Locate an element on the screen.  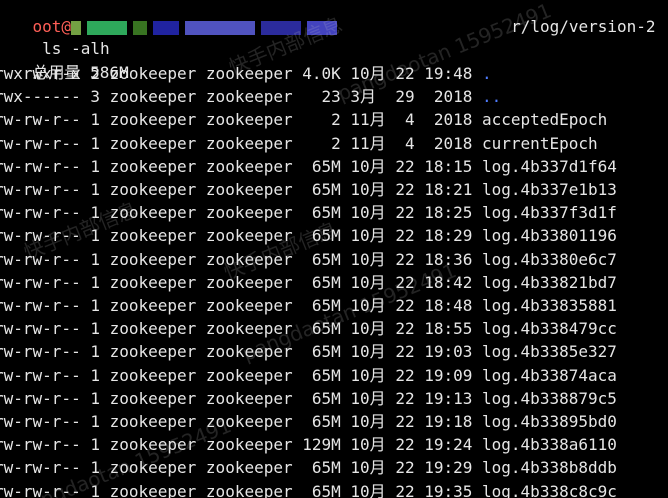
file-name: log.4b338c8c9c is located at coordinates (549, 489).